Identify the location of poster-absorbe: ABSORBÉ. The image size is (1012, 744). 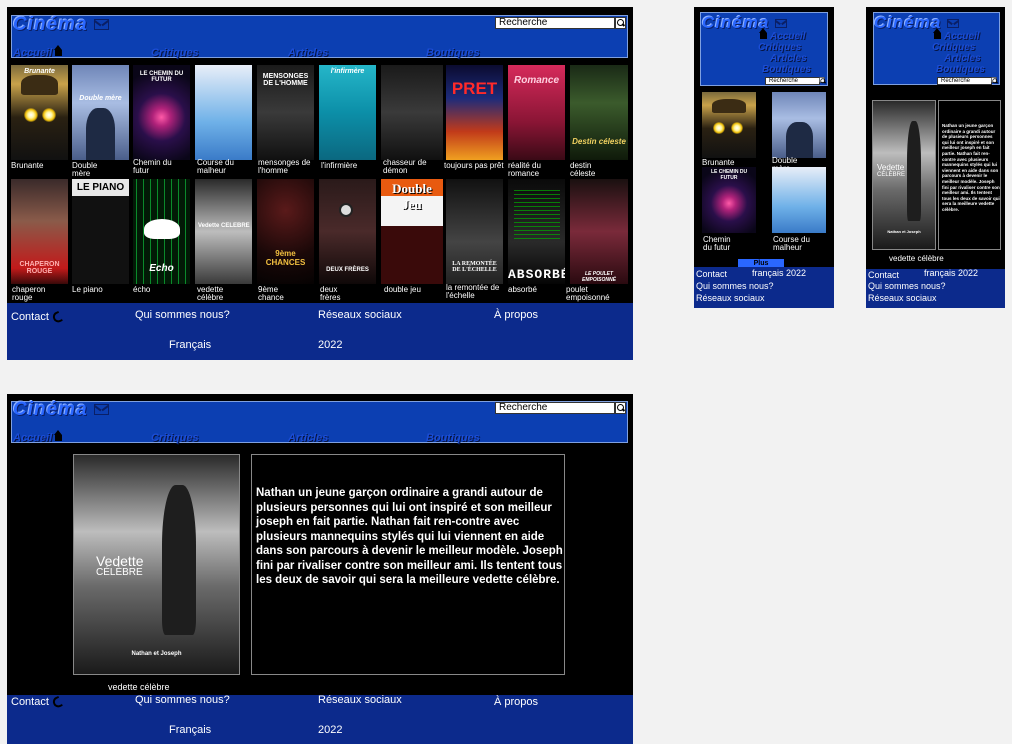
(536, 231).